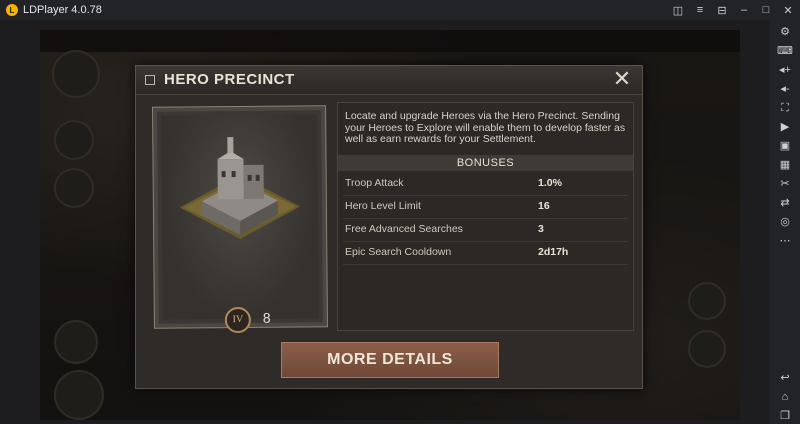  I want to click on gamepad-icon: ◫, so click(678, 10).